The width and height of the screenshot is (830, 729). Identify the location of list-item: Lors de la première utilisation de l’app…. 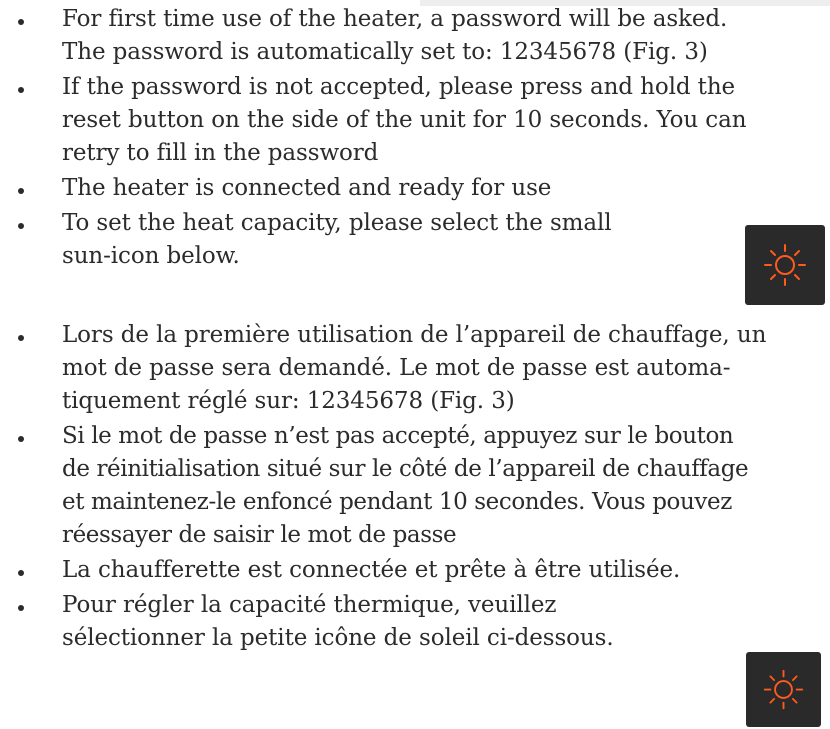
(415, 368).